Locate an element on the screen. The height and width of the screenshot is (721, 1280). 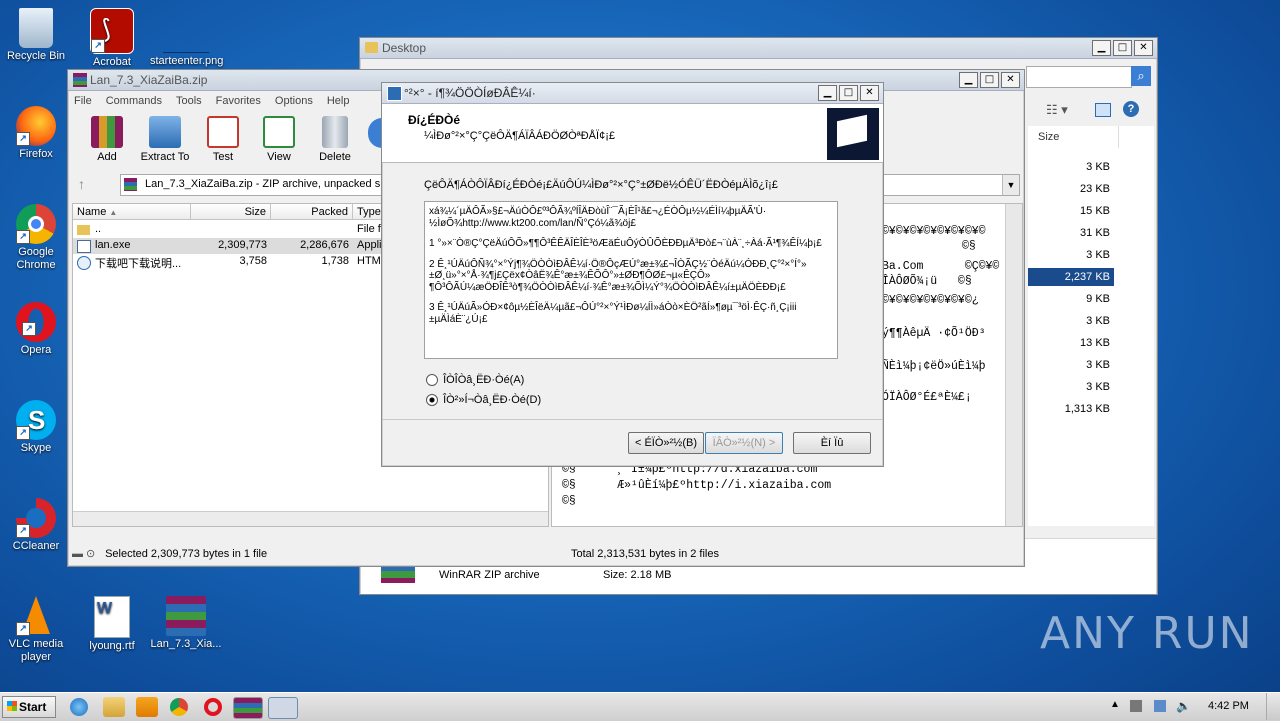
search-icon: ⌕ is located at coordinates (1141, 76).